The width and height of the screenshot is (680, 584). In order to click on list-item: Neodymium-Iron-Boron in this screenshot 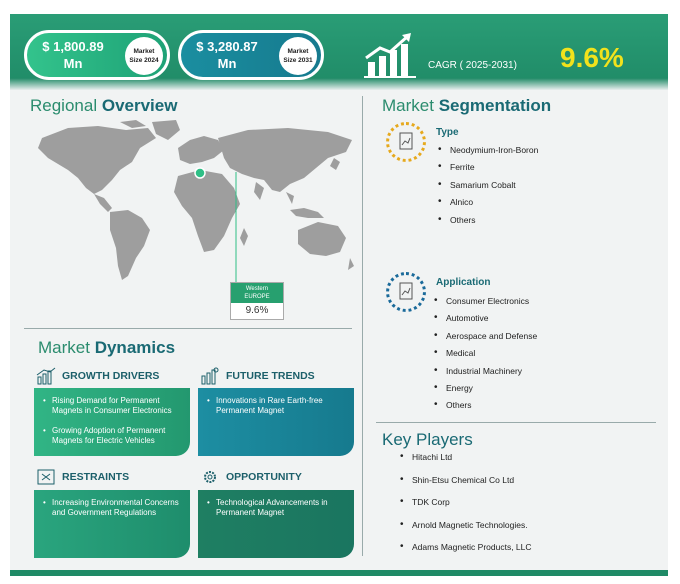, I will do `click(488, 153)`.